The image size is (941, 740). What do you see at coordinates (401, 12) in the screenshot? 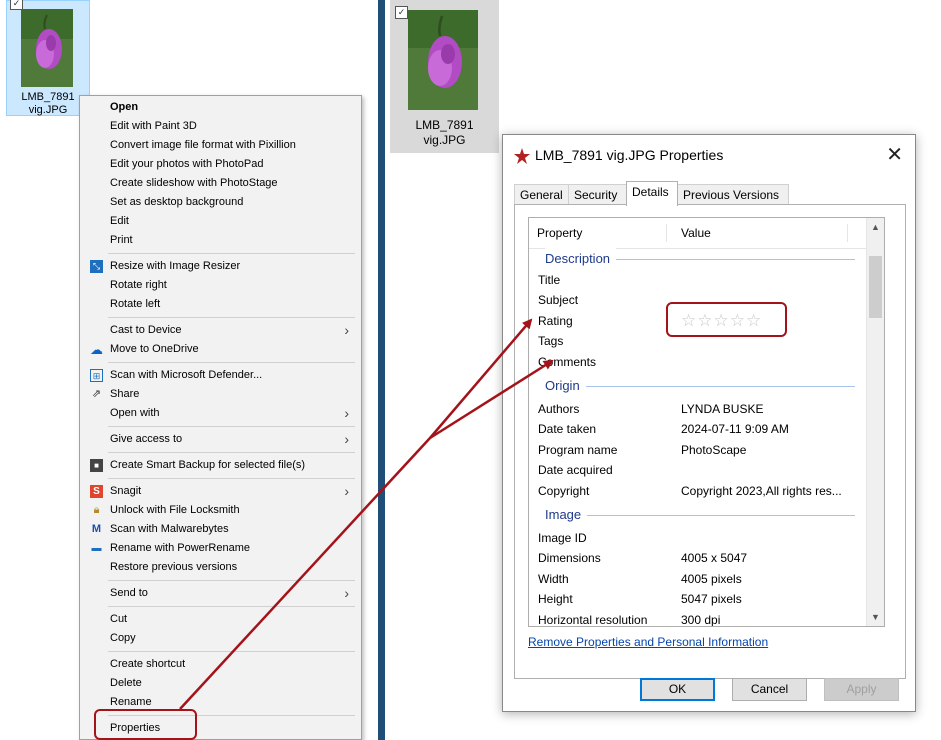
I see `checkbox-icon: ✓` at bounding box center [401, 12].